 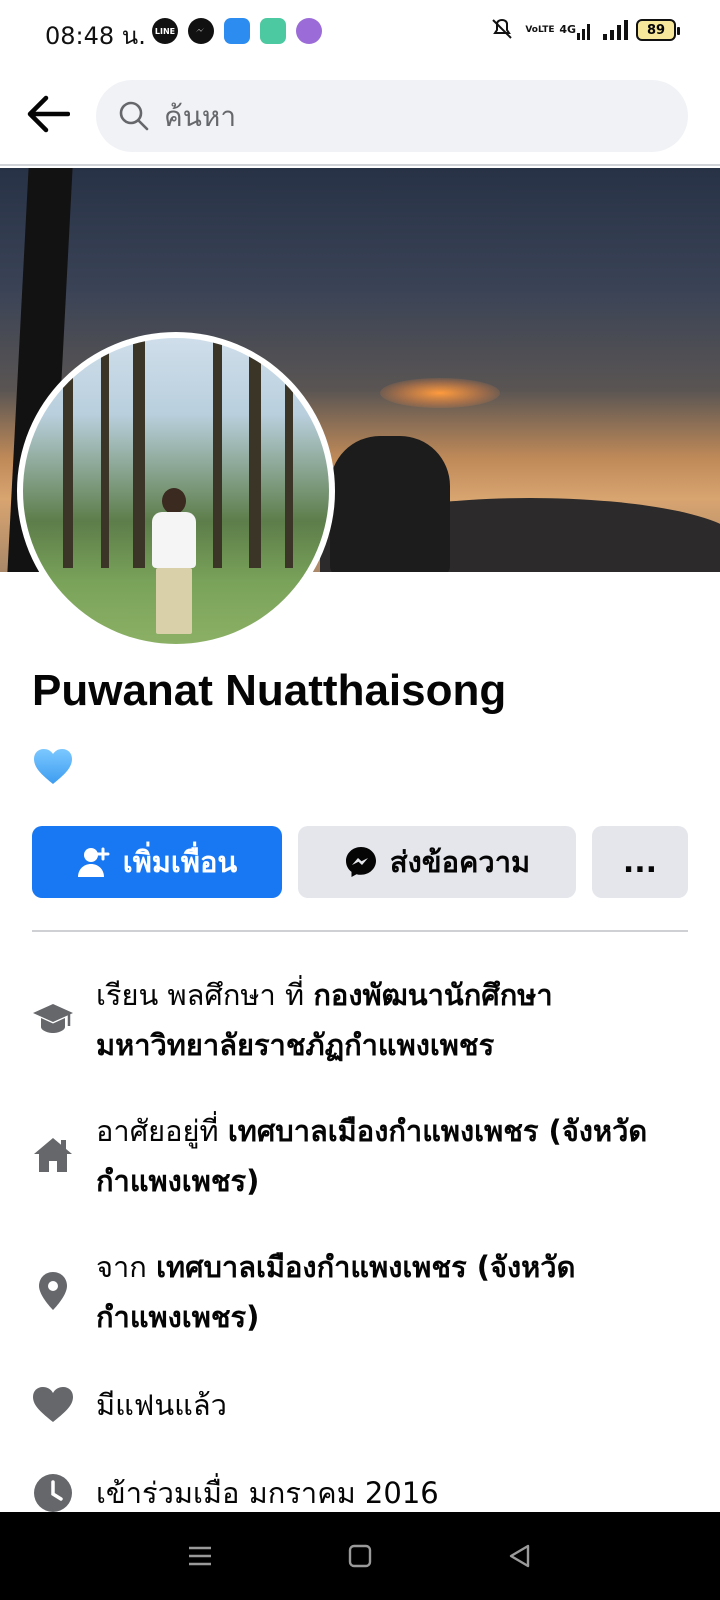 I want to click on volte-indicator: VoLTE, so click(x=540, y=30).